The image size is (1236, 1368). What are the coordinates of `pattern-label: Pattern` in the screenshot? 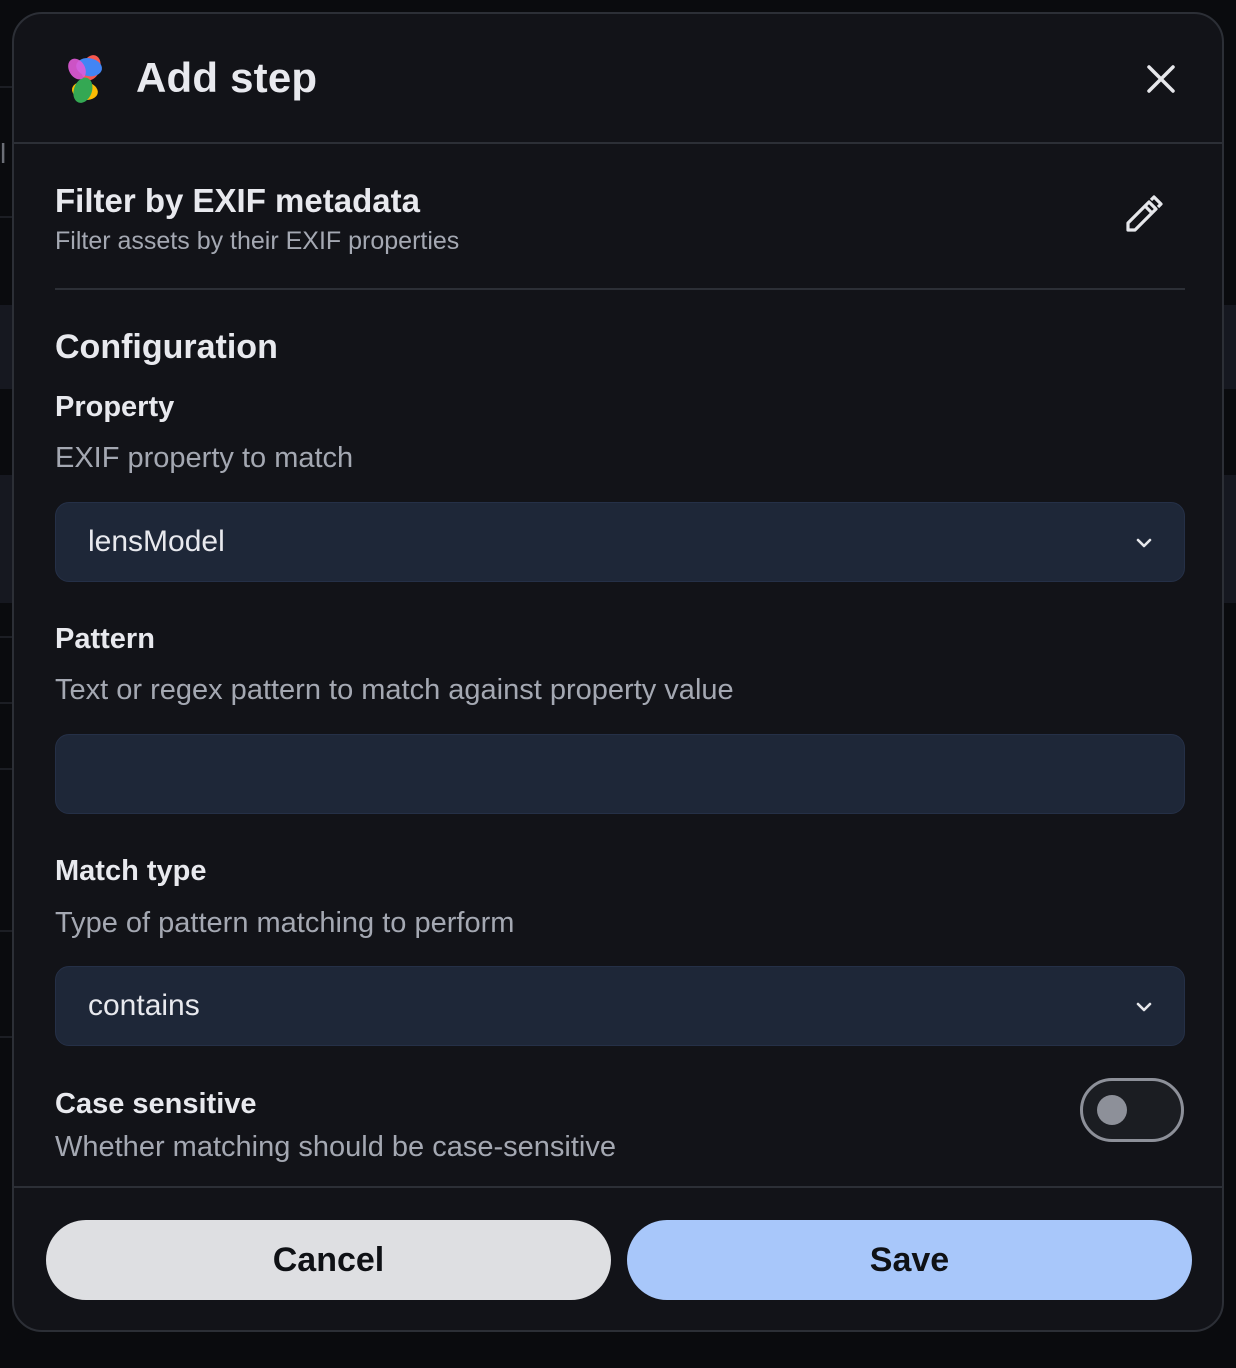 It's located at (105, 639).